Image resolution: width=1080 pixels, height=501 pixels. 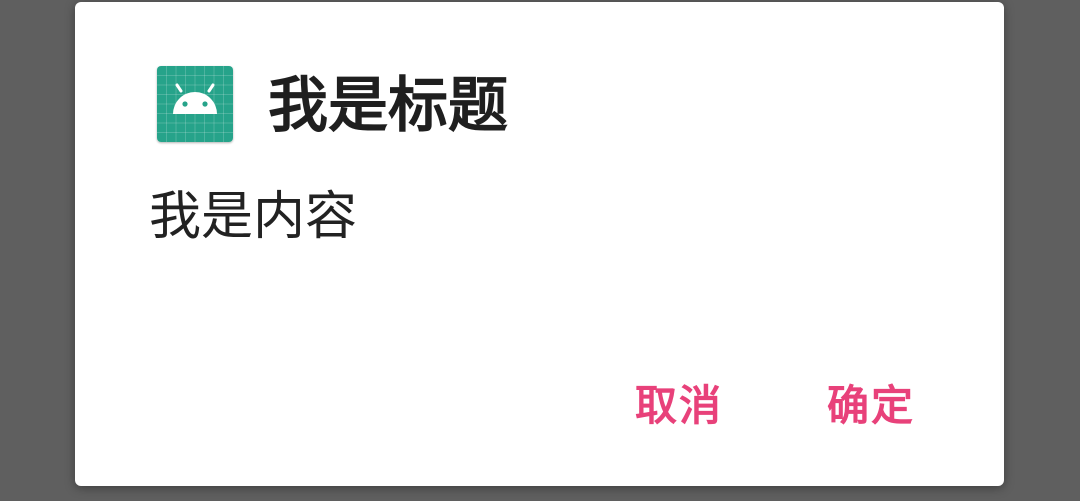 What do you see at coordinates (195, 104) in the screenshot?
I see `android-robot-icon` at bounding box center [195, 104].